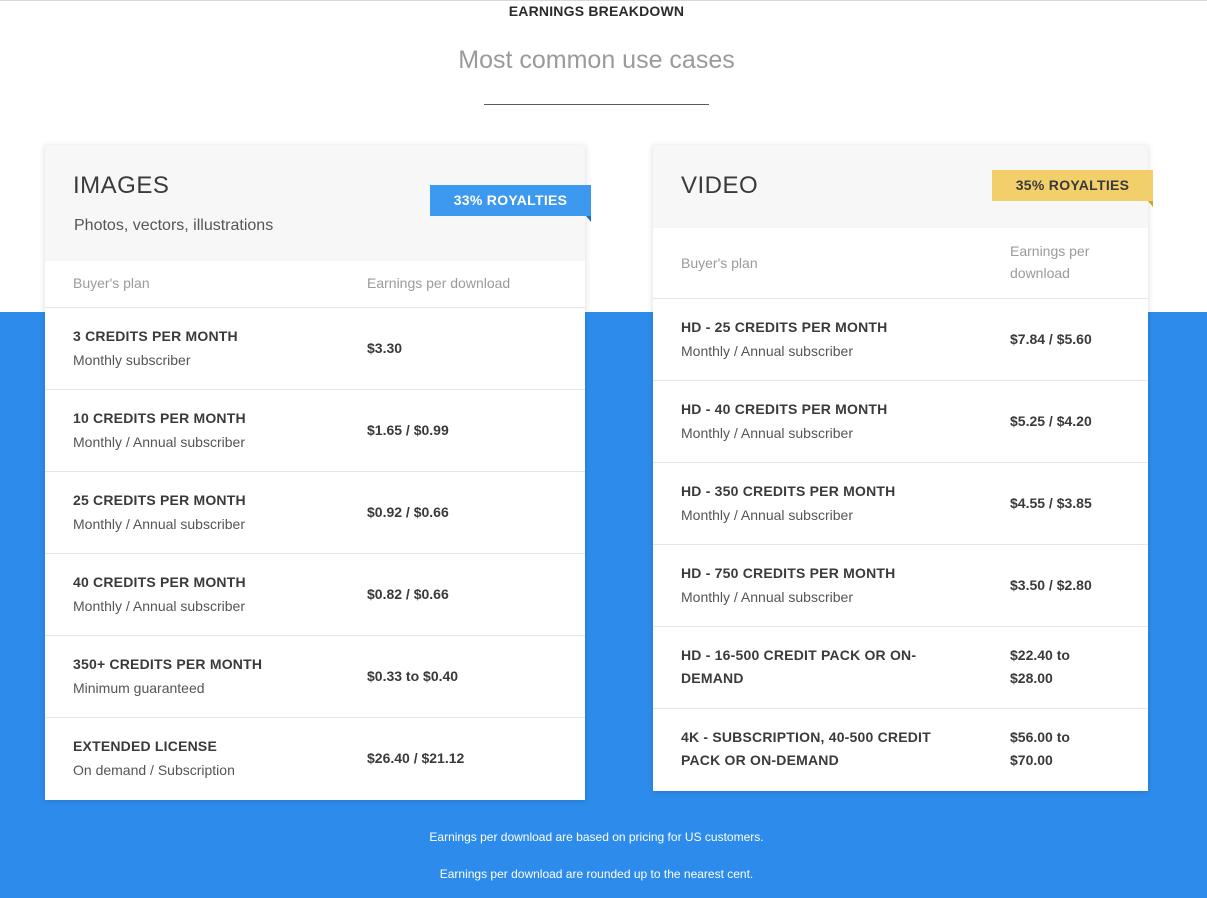  I want to click on plan-title: 25 CREDITS PER MONTH, so click(159, 500).